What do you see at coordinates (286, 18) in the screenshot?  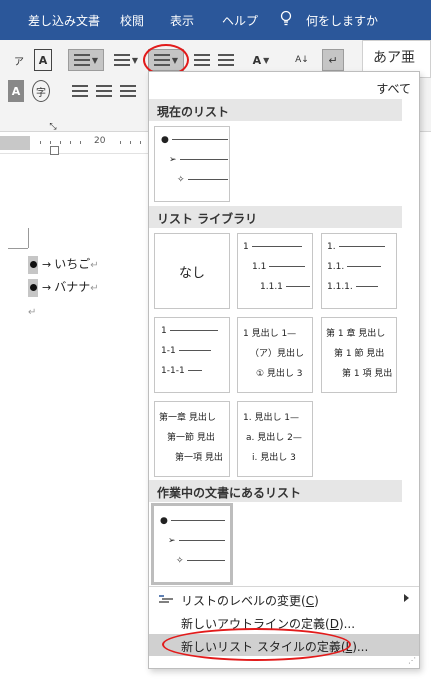 I see `lightbulb-icon` at bounding box center [286, 18].